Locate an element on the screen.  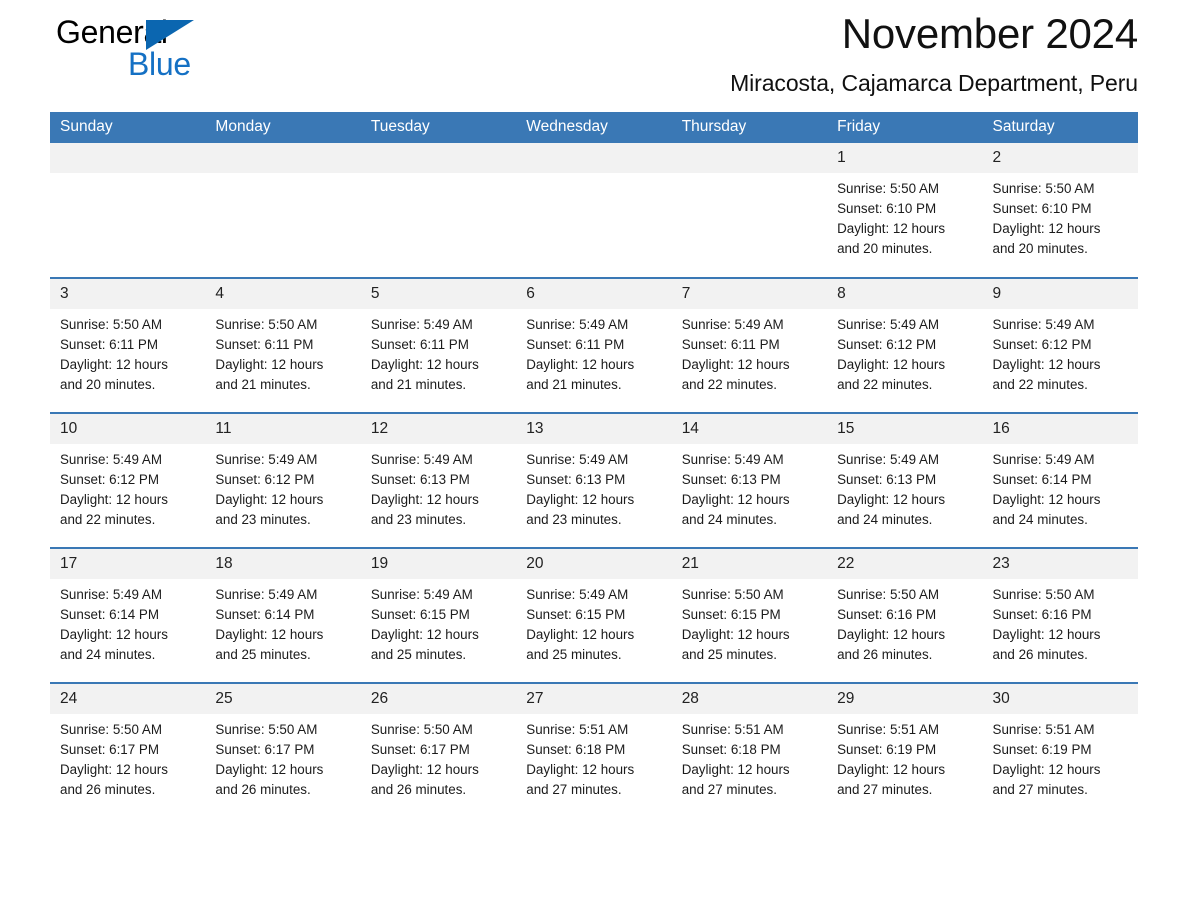
day-number: 24 is located at coordinates (128, 699).